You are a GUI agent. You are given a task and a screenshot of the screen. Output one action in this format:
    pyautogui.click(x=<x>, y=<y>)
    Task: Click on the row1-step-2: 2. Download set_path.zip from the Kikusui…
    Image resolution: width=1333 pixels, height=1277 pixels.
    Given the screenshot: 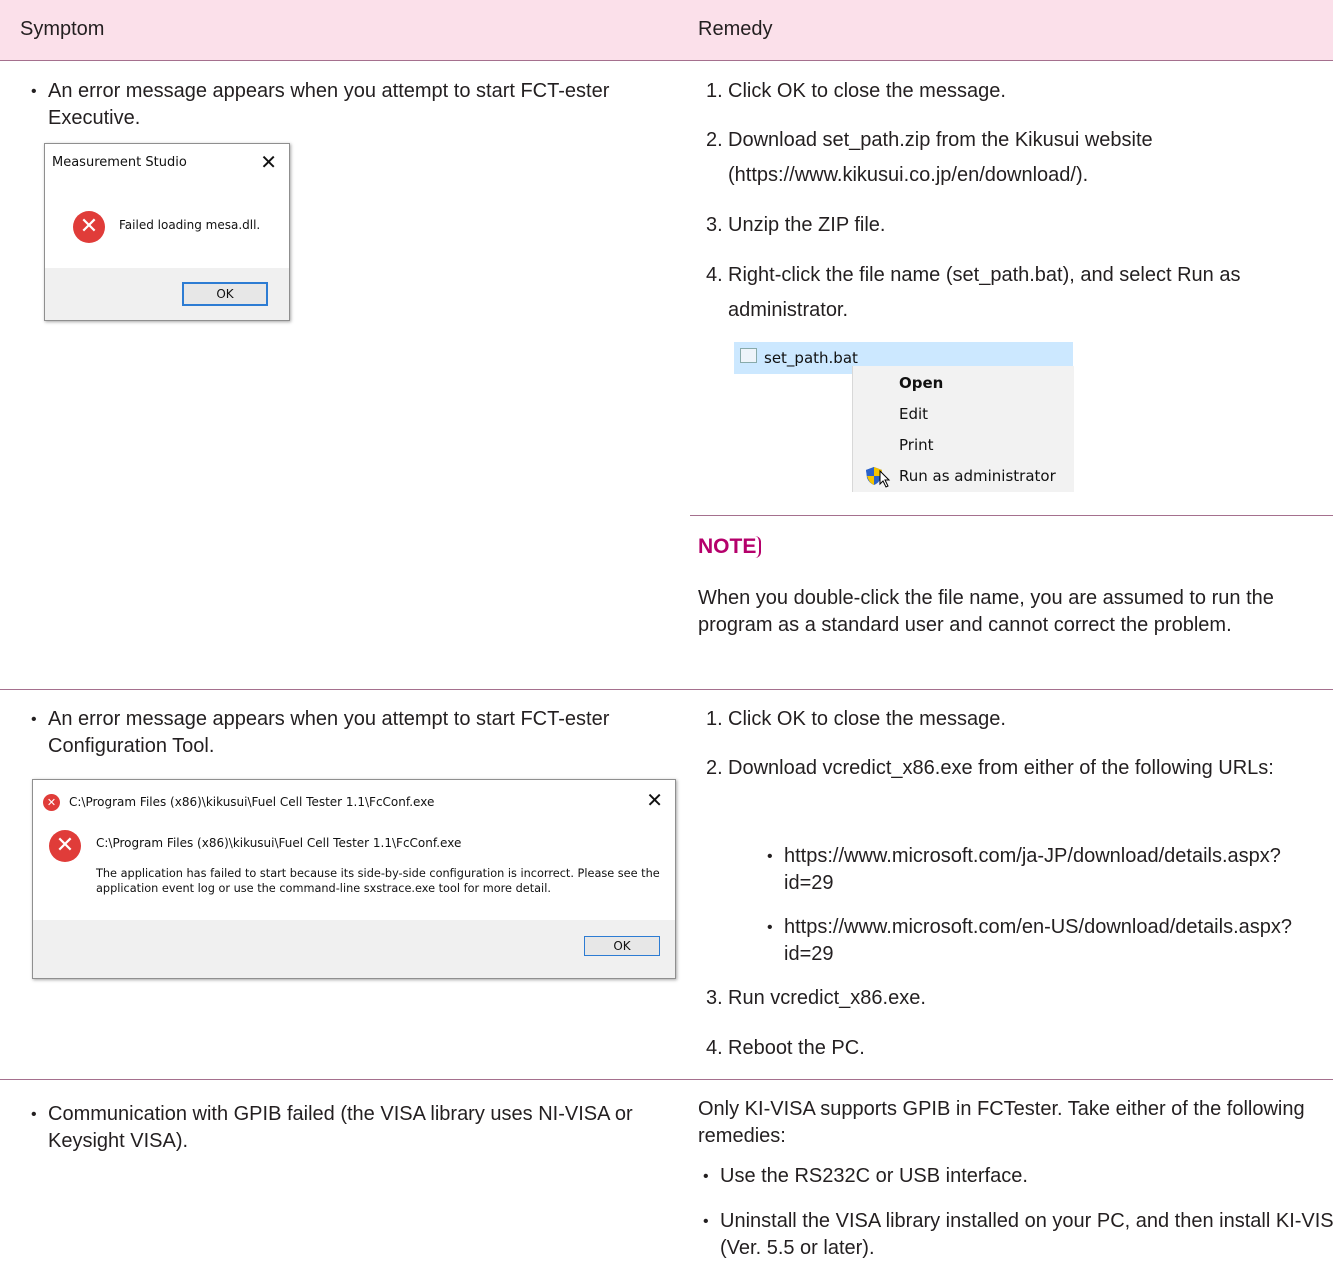 What is the action you would take?
    pyautogui.click(x=1014, y=158)
    